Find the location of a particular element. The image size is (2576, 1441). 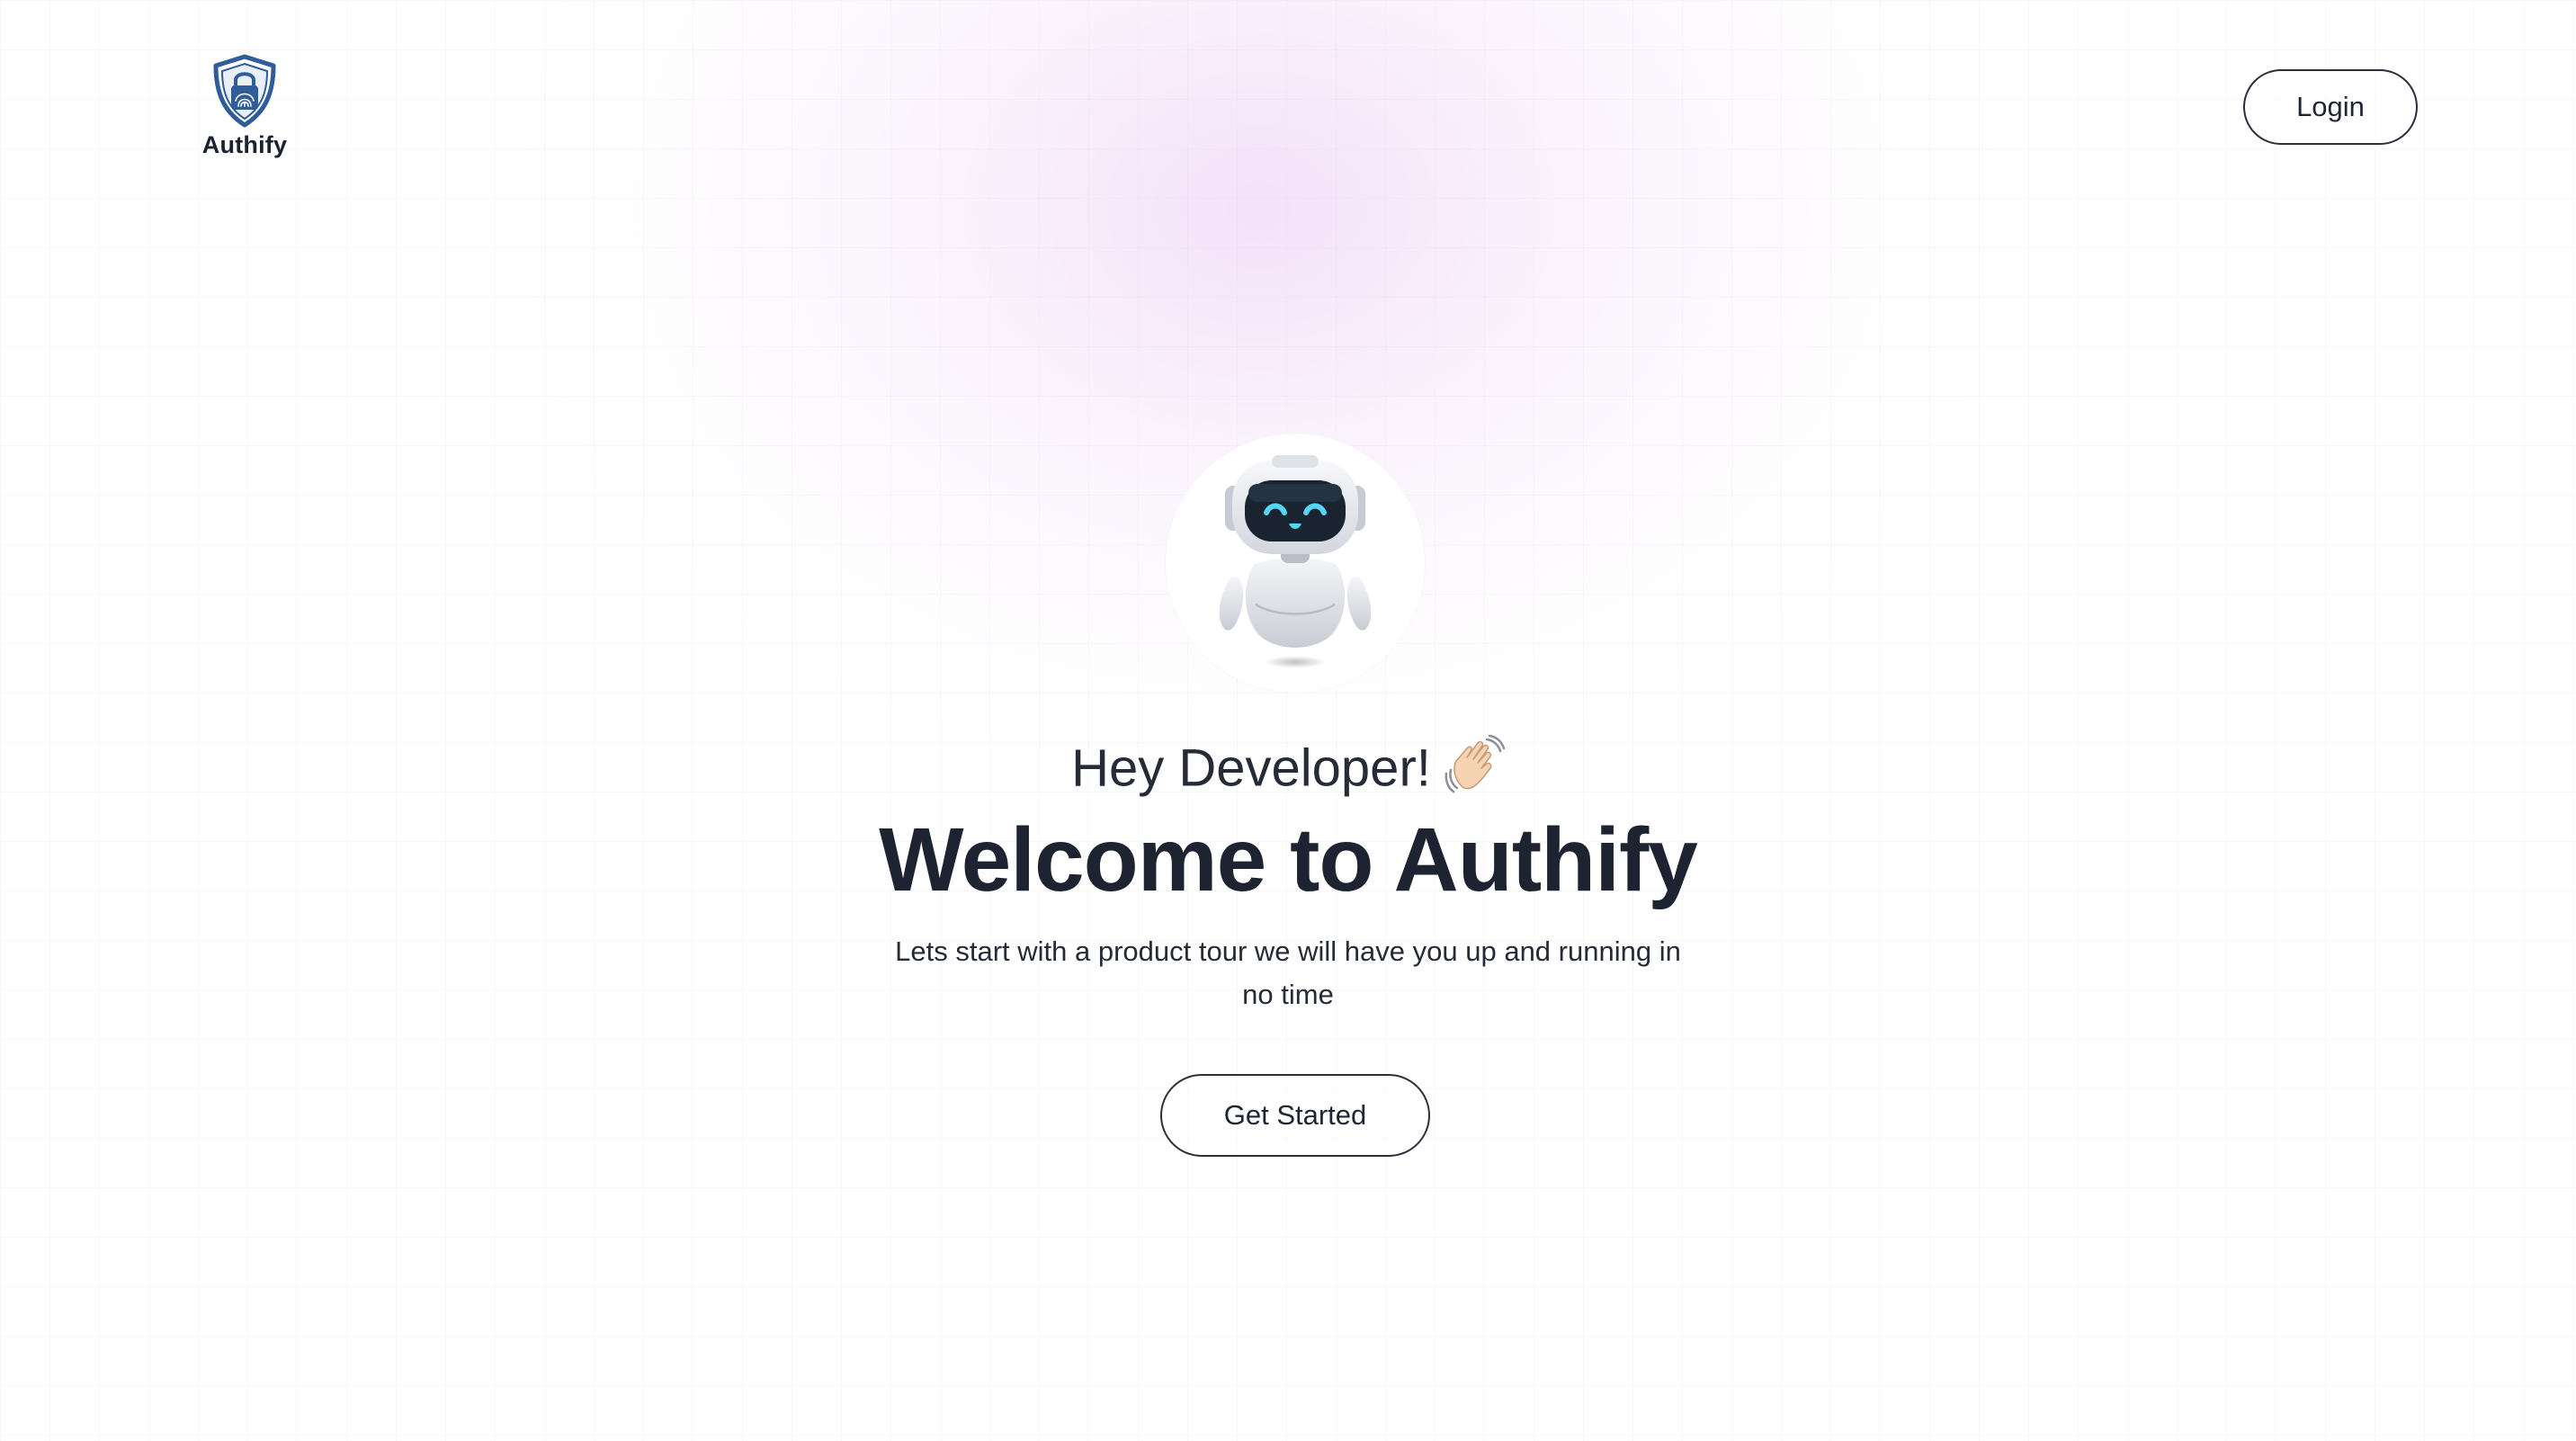

get-started-button: Get Started is located at coordinates (1295, 1115).